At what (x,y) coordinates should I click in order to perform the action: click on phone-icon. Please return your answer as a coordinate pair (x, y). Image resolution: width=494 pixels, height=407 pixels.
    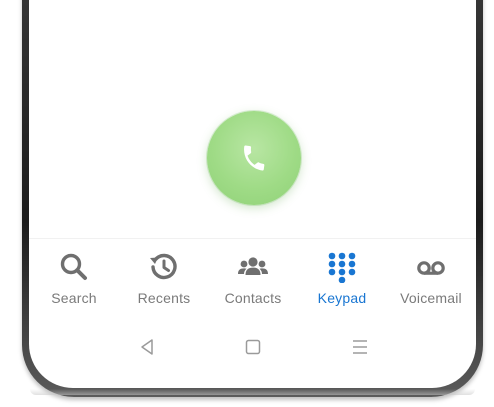
    Looking at the image, I should click on (254, 158).